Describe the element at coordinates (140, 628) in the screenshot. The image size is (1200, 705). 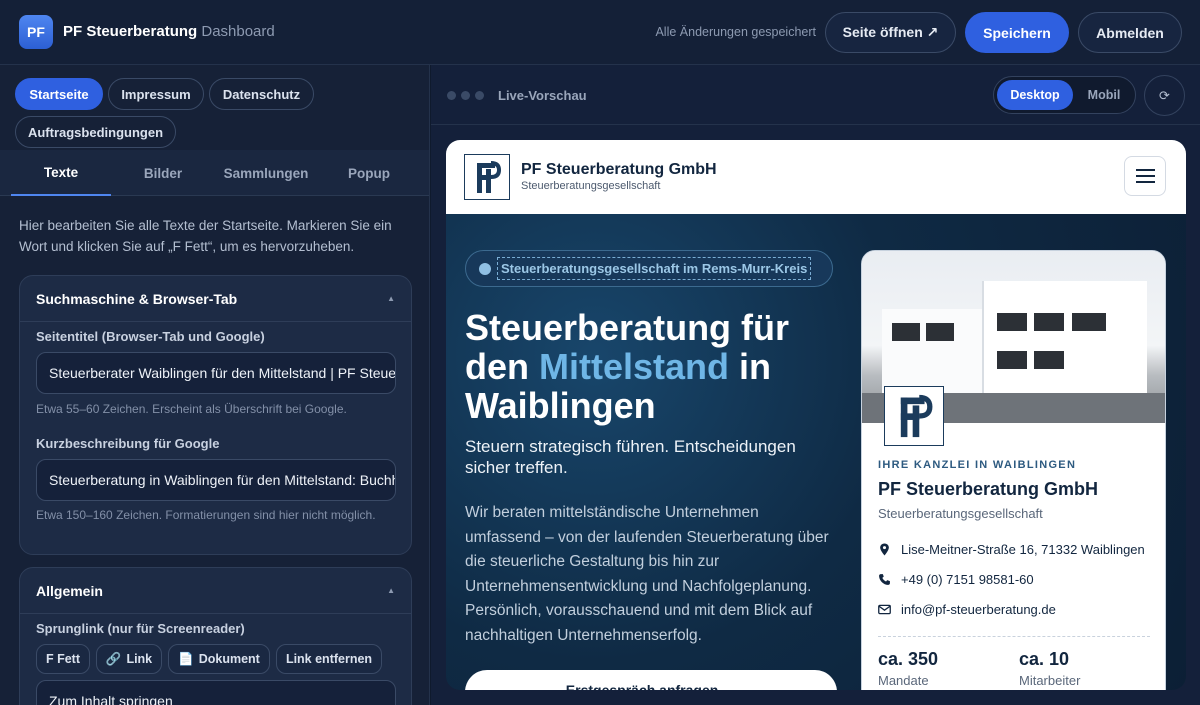
I see `skip-link-label: Sprunglink (nur für Screenreader)` at that location.